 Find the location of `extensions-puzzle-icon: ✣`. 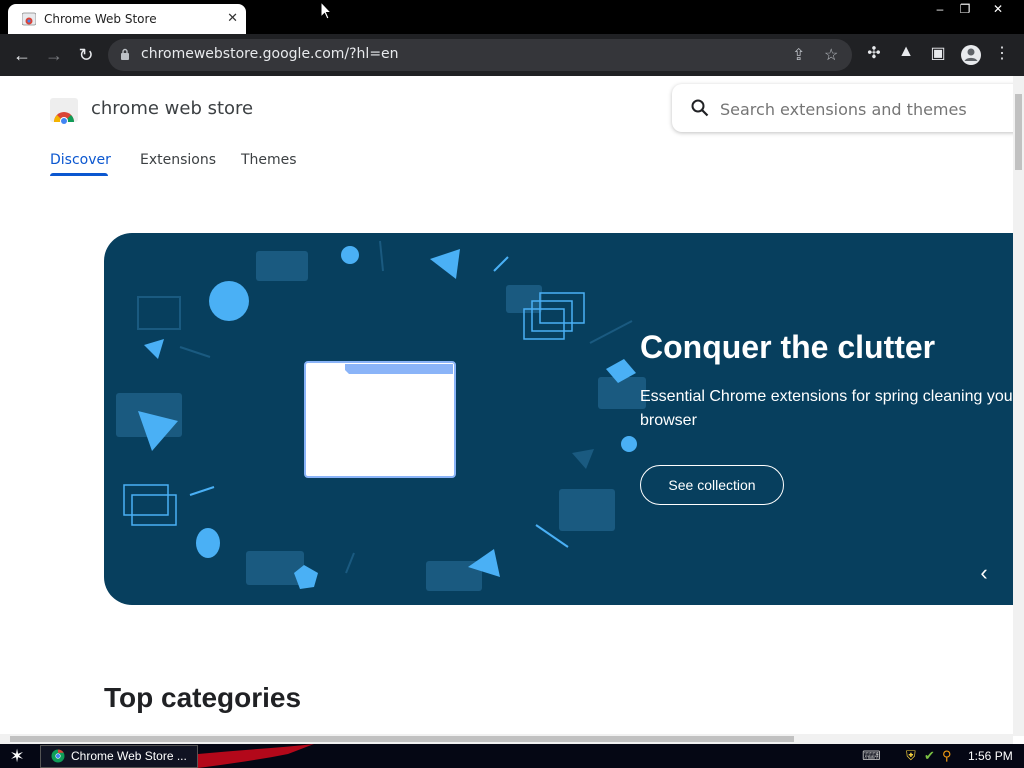

extensions-puzzle-icon: ✣ is located at coordinates (874, 53).